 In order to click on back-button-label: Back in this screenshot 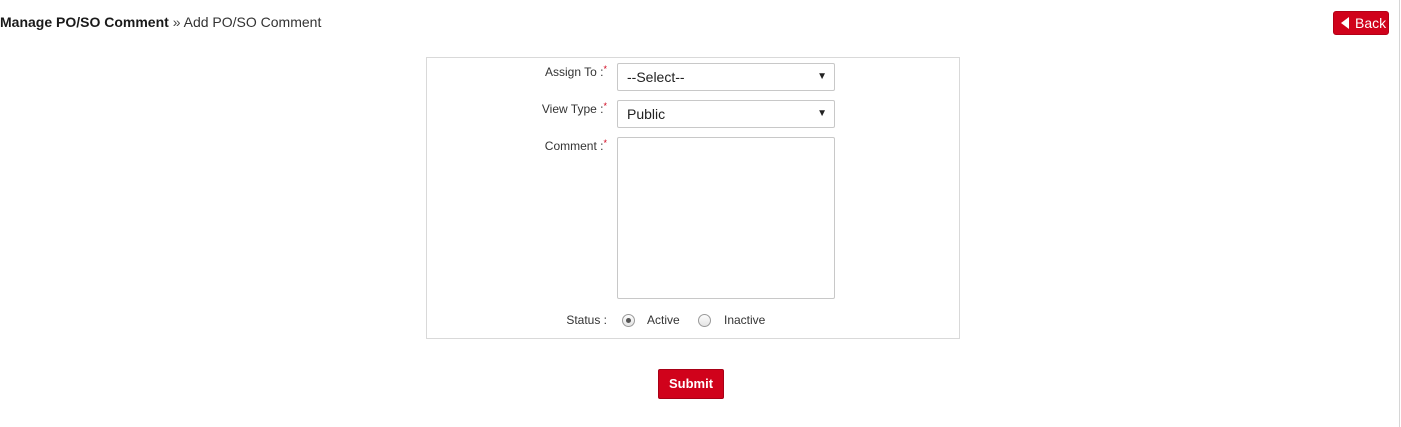, I will do `click(1371, 23)`.